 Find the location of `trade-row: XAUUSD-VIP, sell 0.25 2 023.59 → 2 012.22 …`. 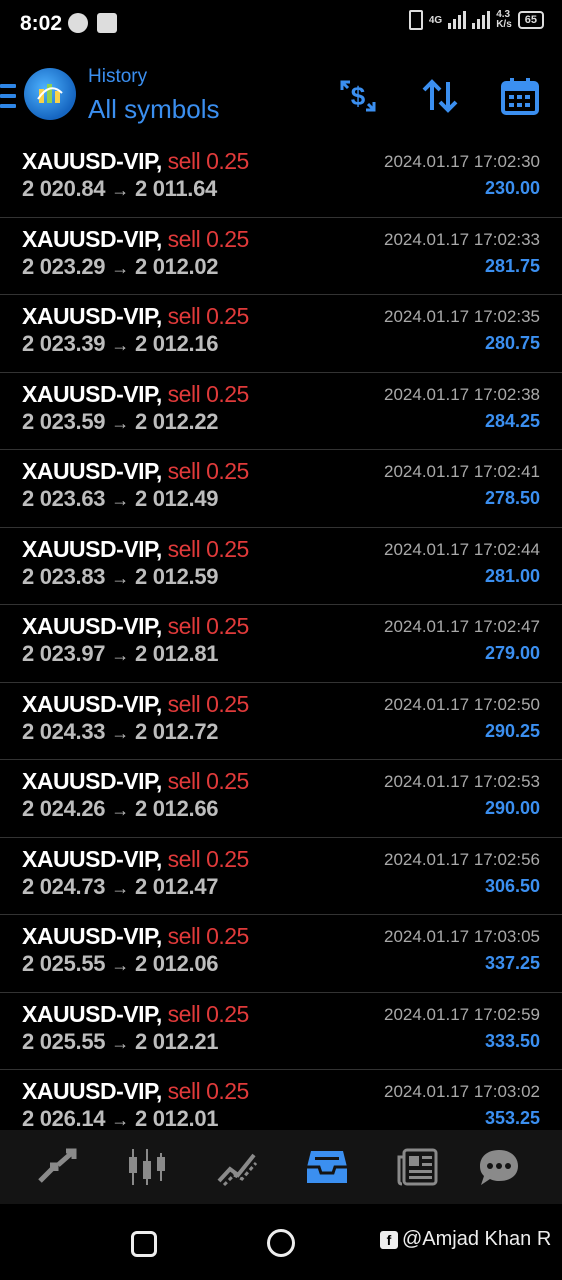

trade-row: XAUUSD-VIP, sell 0.25 2 023.59 → 2 012.22 … is located at coordinates (281, 411).